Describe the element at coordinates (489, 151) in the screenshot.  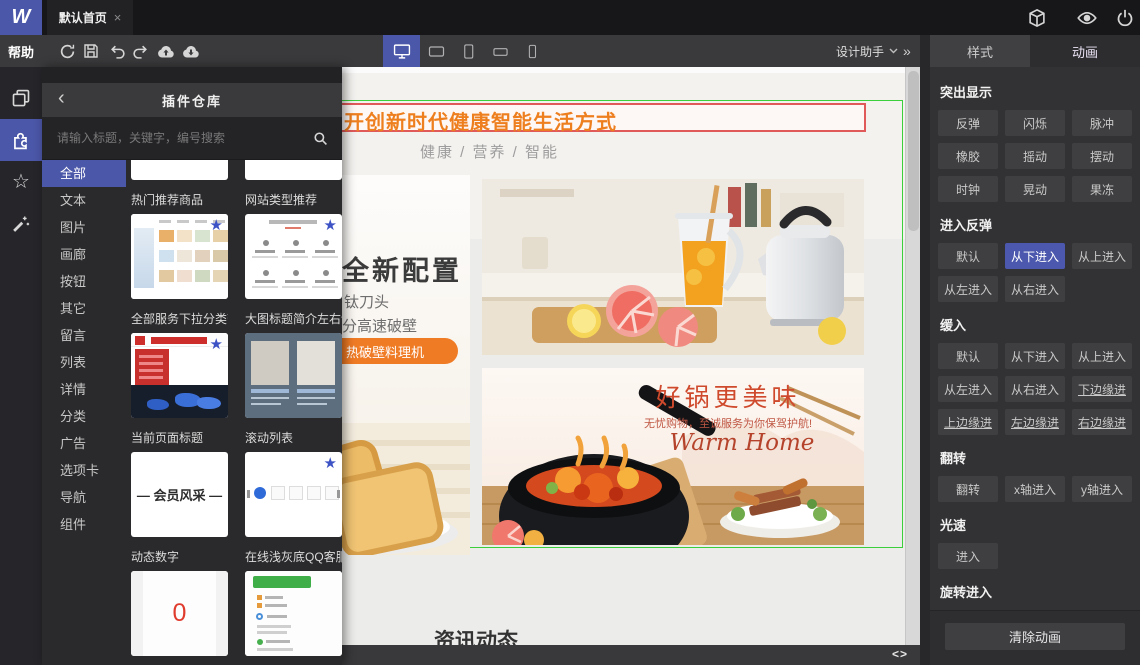
I see `hero-subtitle-text: 健康 / 营养 / 智能` at that location.